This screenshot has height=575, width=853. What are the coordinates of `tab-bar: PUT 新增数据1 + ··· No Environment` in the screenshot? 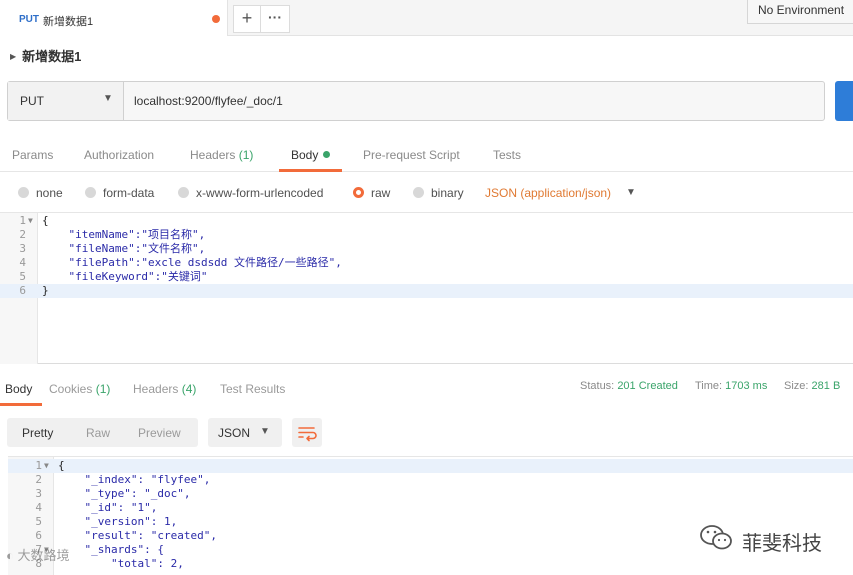 It's located at (426, 18).